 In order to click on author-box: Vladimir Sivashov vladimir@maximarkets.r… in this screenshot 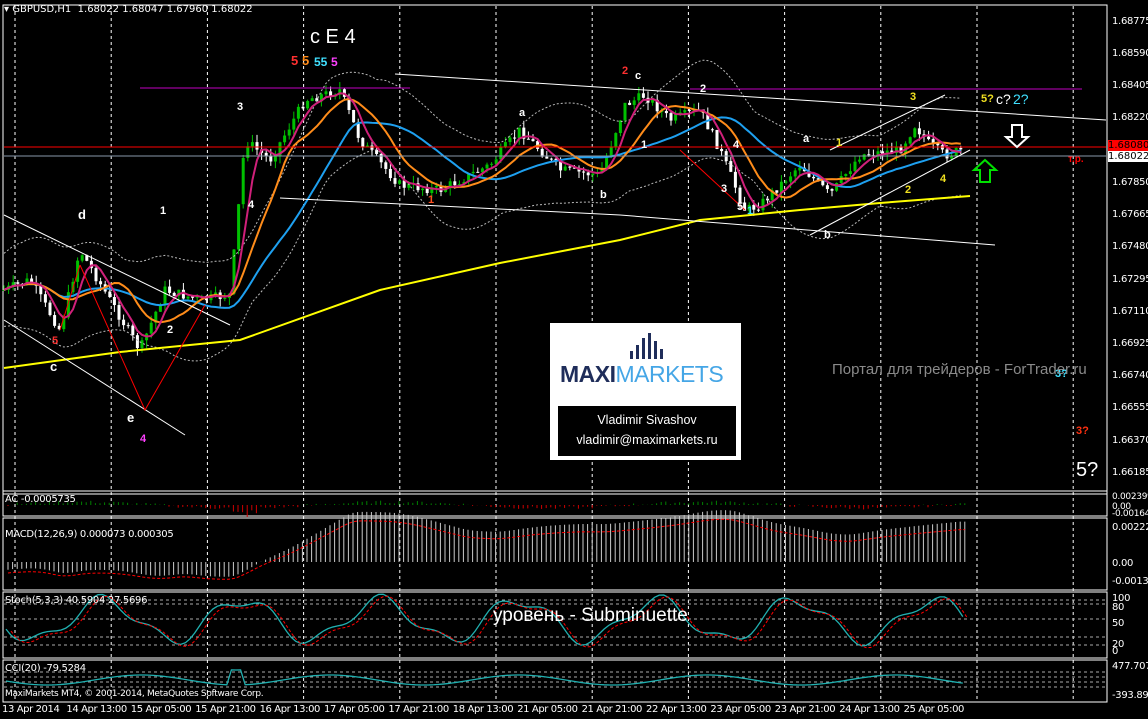, I will do `click(647, 431)`.